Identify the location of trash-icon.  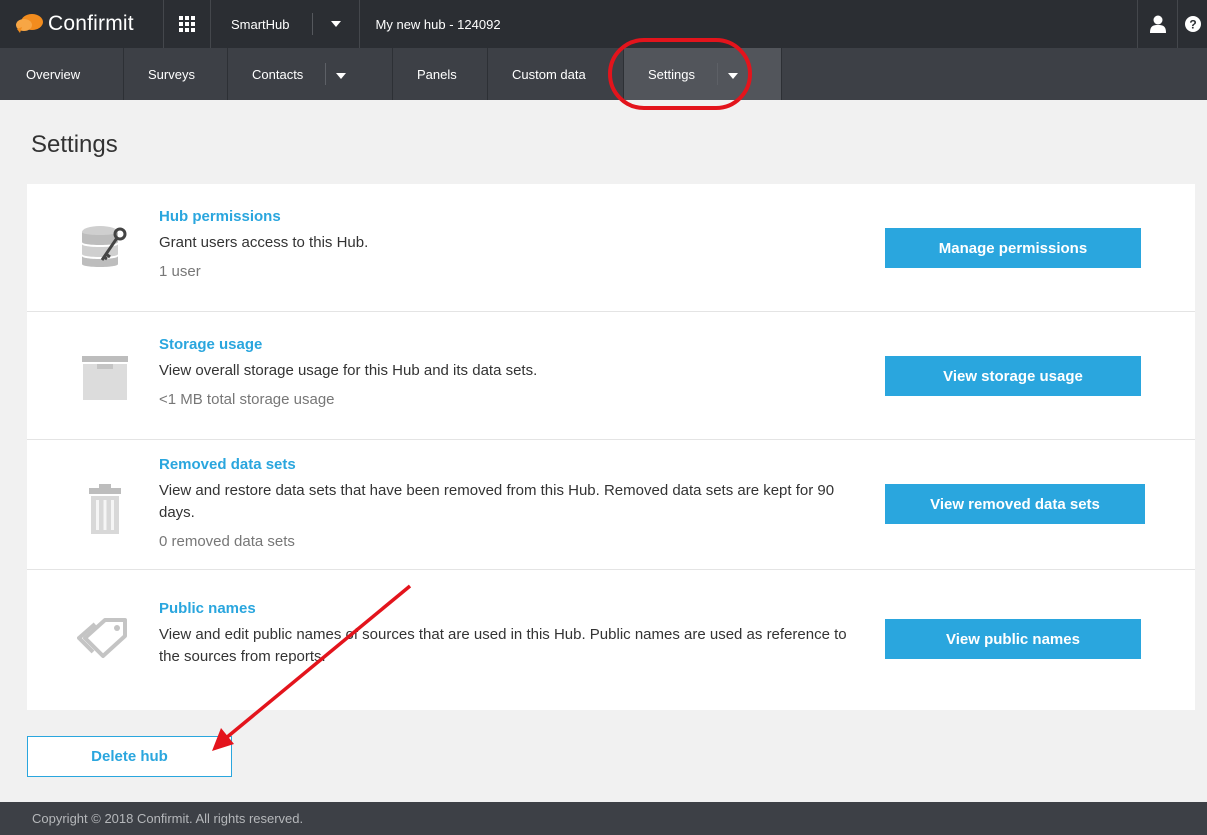
(105, 510).